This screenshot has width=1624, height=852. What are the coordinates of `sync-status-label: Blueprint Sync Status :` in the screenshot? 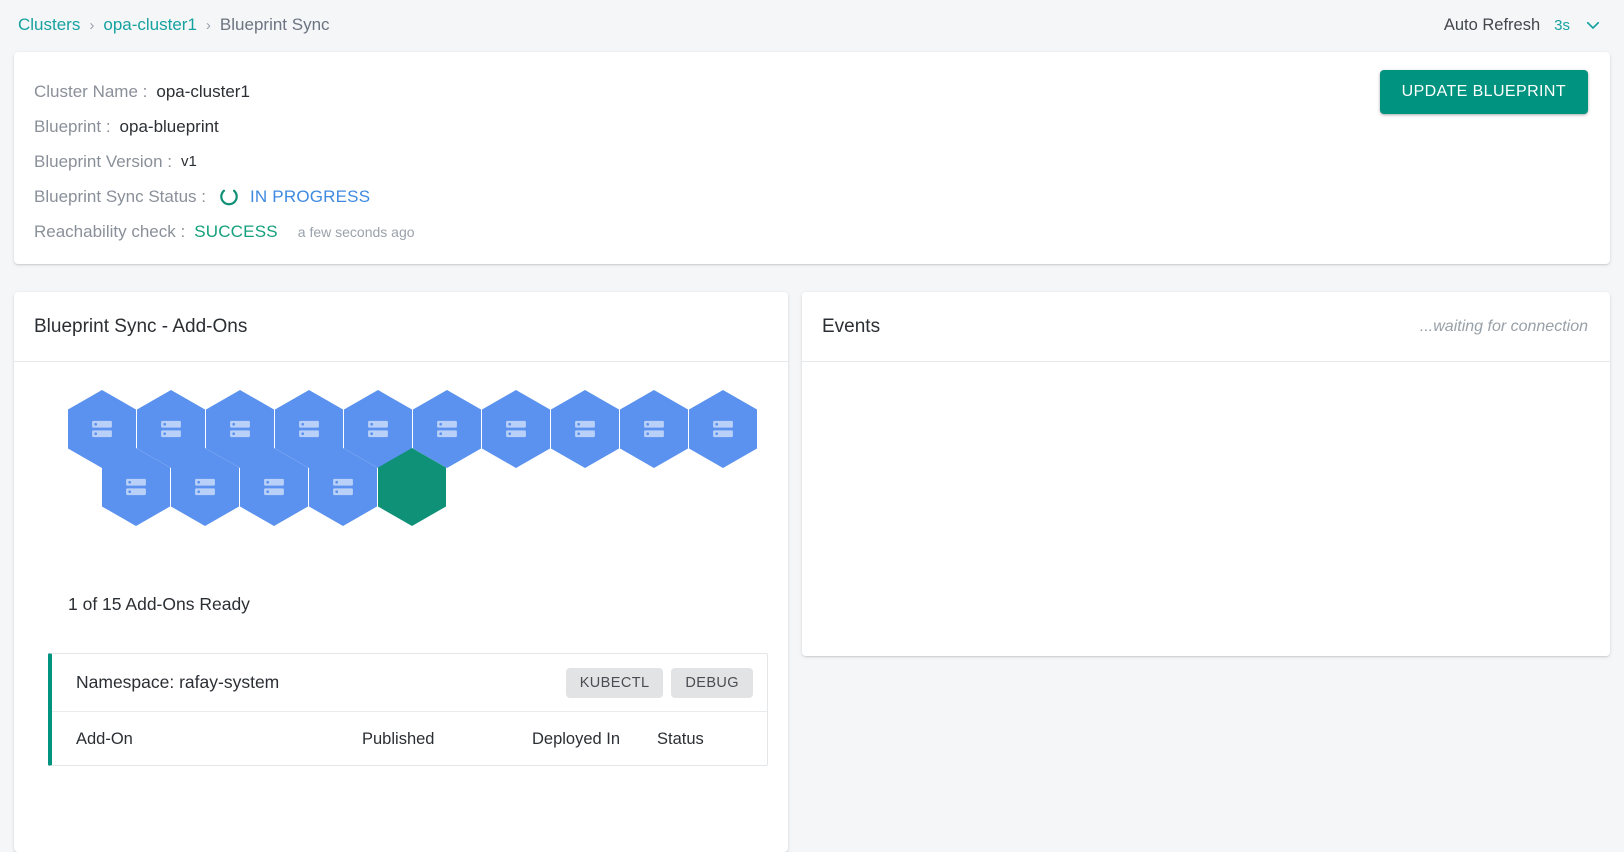 It's located at (120, 196).